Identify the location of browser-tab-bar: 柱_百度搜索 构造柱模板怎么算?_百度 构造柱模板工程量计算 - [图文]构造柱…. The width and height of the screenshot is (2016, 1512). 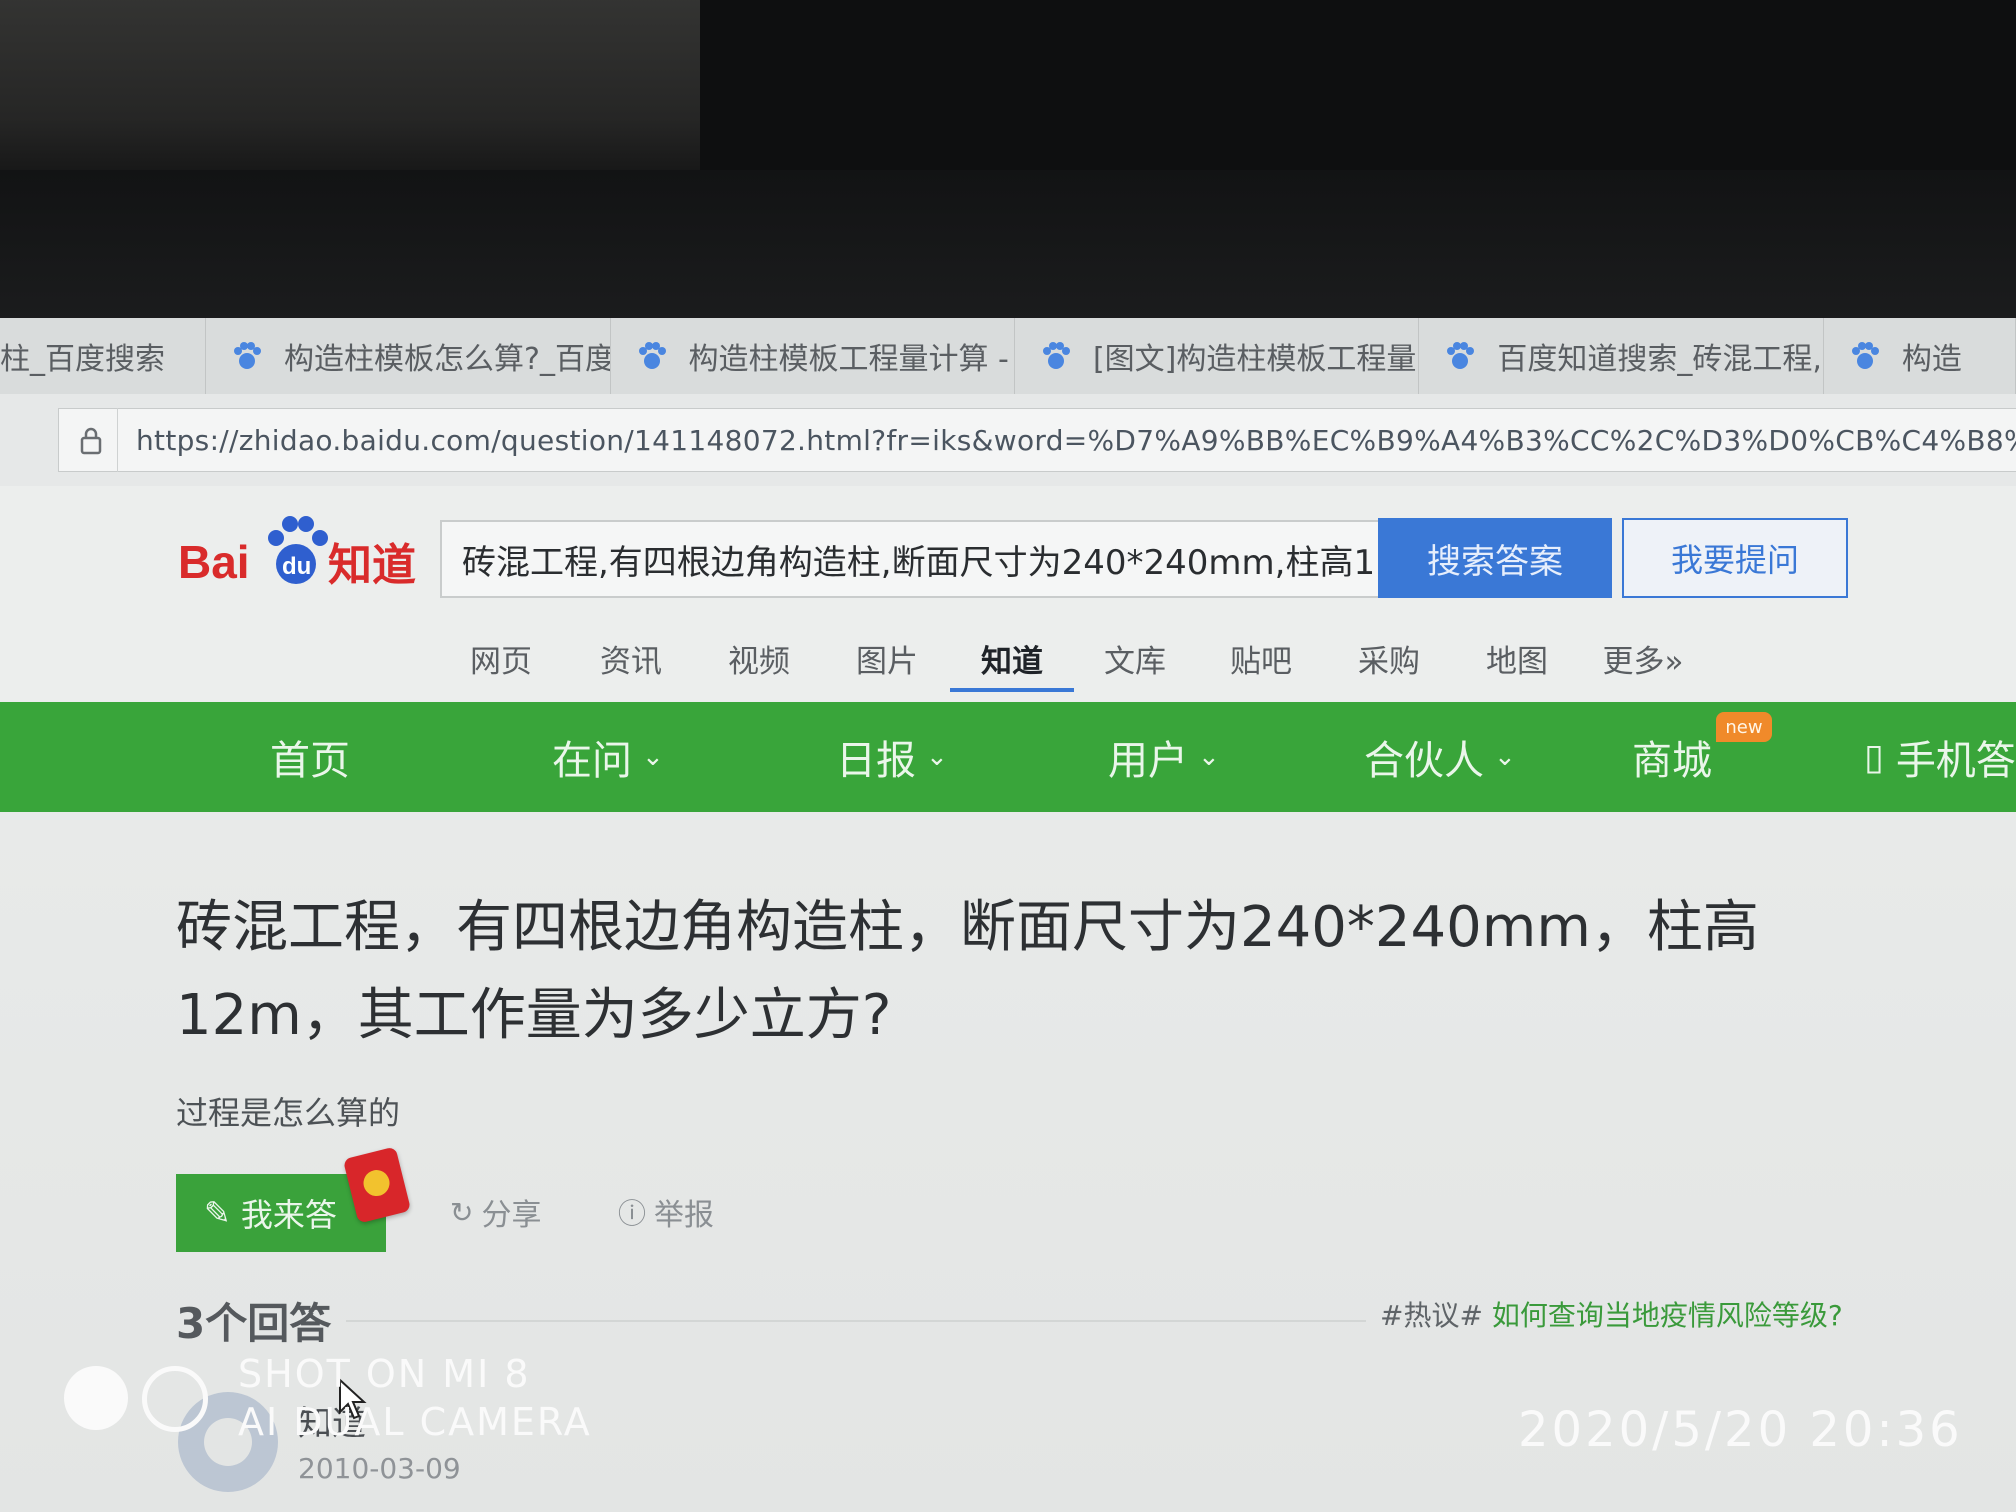
(1008, 356).